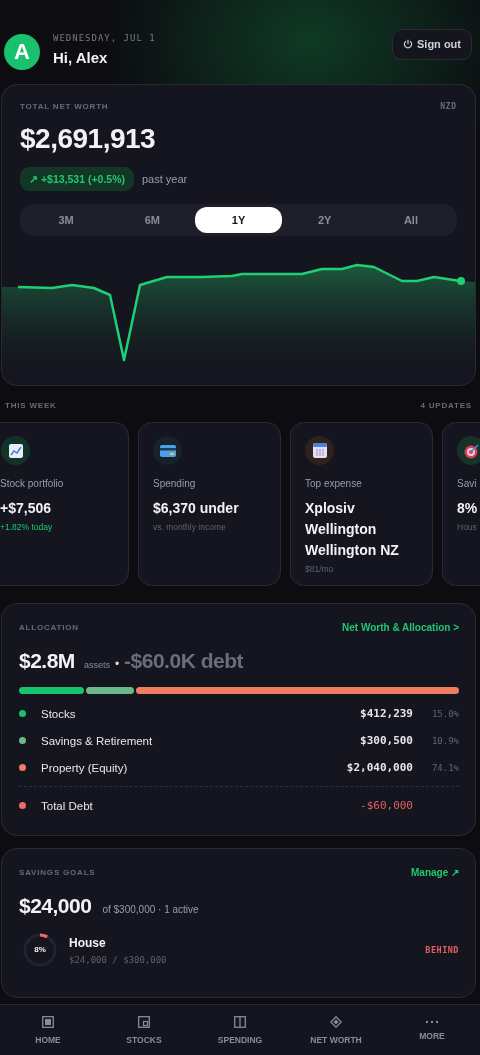 Image resolution: width=480 pixels, height=1055 pixels. I want to click on update-card: Savi 8% Hous, so click(461, 504).